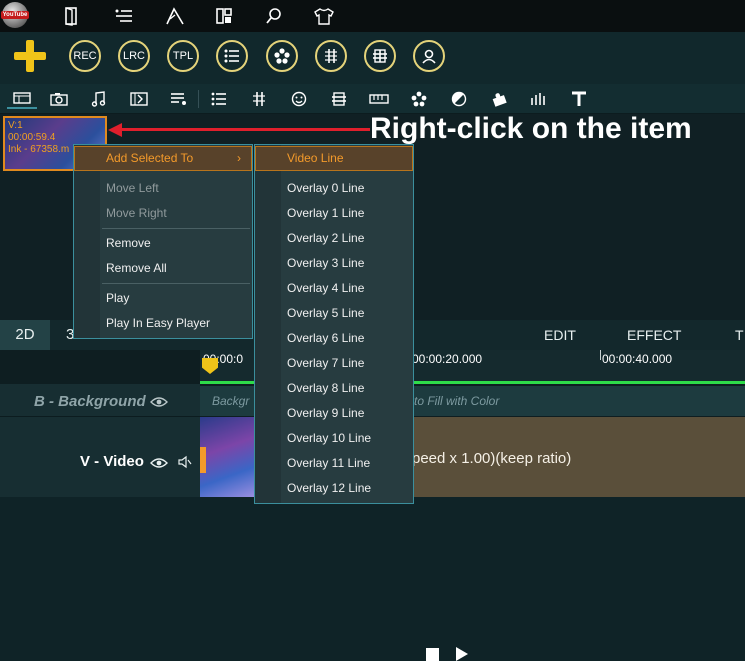 The width and height of the screenshot is (745, 661). What do you see at coordinates (334, 158) in the screenshot?
I see `submenu-item-video-line: Video Line` at bounding box center [334, 158].